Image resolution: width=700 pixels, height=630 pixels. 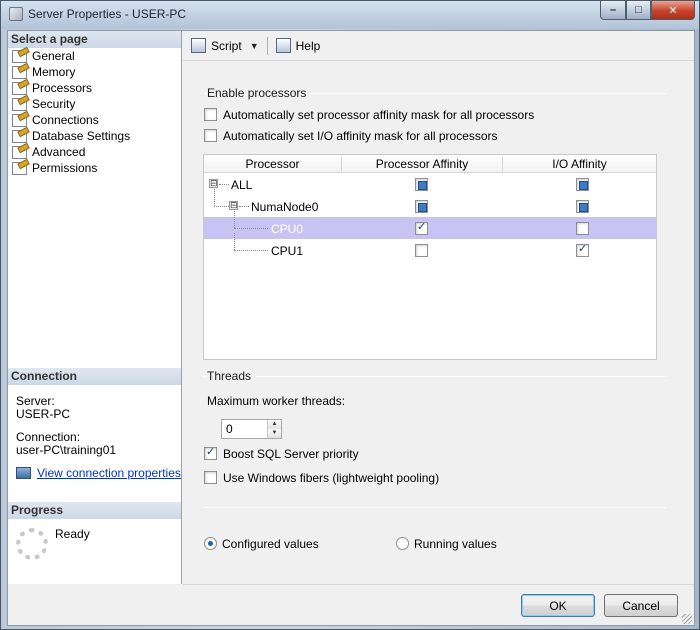 I want to click on help-icon, so click(x=283, y=45).